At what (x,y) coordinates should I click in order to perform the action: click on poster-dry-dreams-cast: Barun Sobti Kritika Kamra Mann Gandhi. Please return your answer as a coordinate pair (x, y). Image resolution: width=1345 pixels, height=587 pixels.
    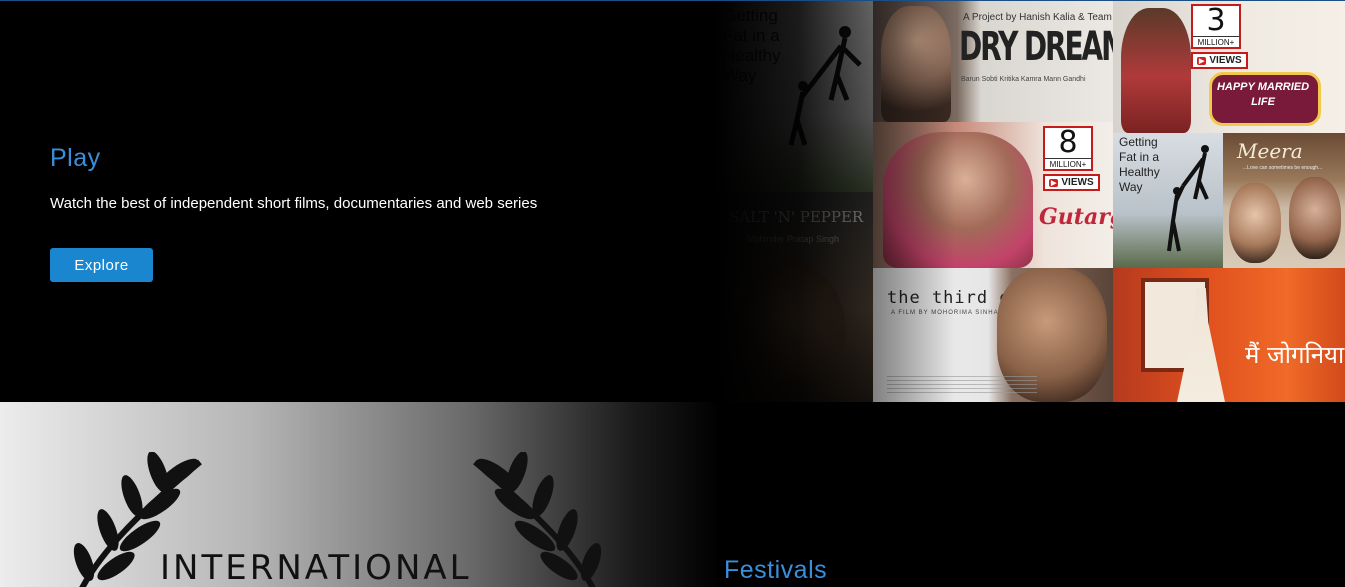
    Looking at the image, I should click on (1023, 79).